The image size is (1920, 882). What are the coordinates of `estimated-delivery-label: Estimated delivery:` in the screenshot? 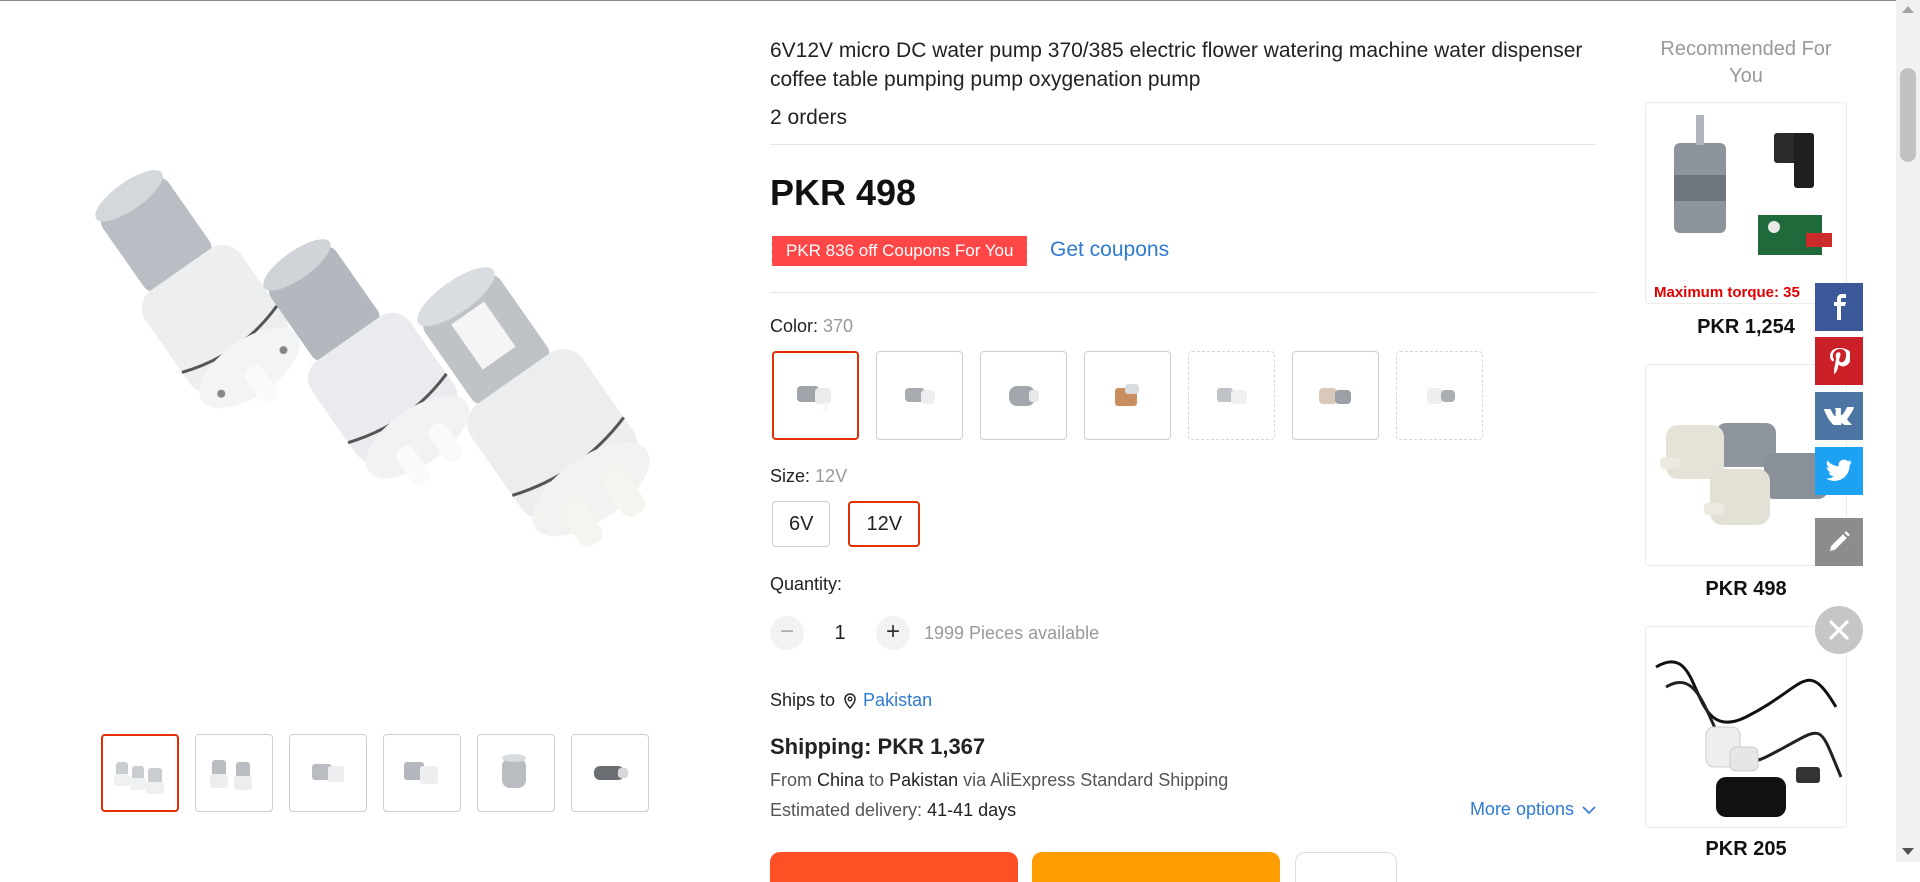 It's located at (846, 810).